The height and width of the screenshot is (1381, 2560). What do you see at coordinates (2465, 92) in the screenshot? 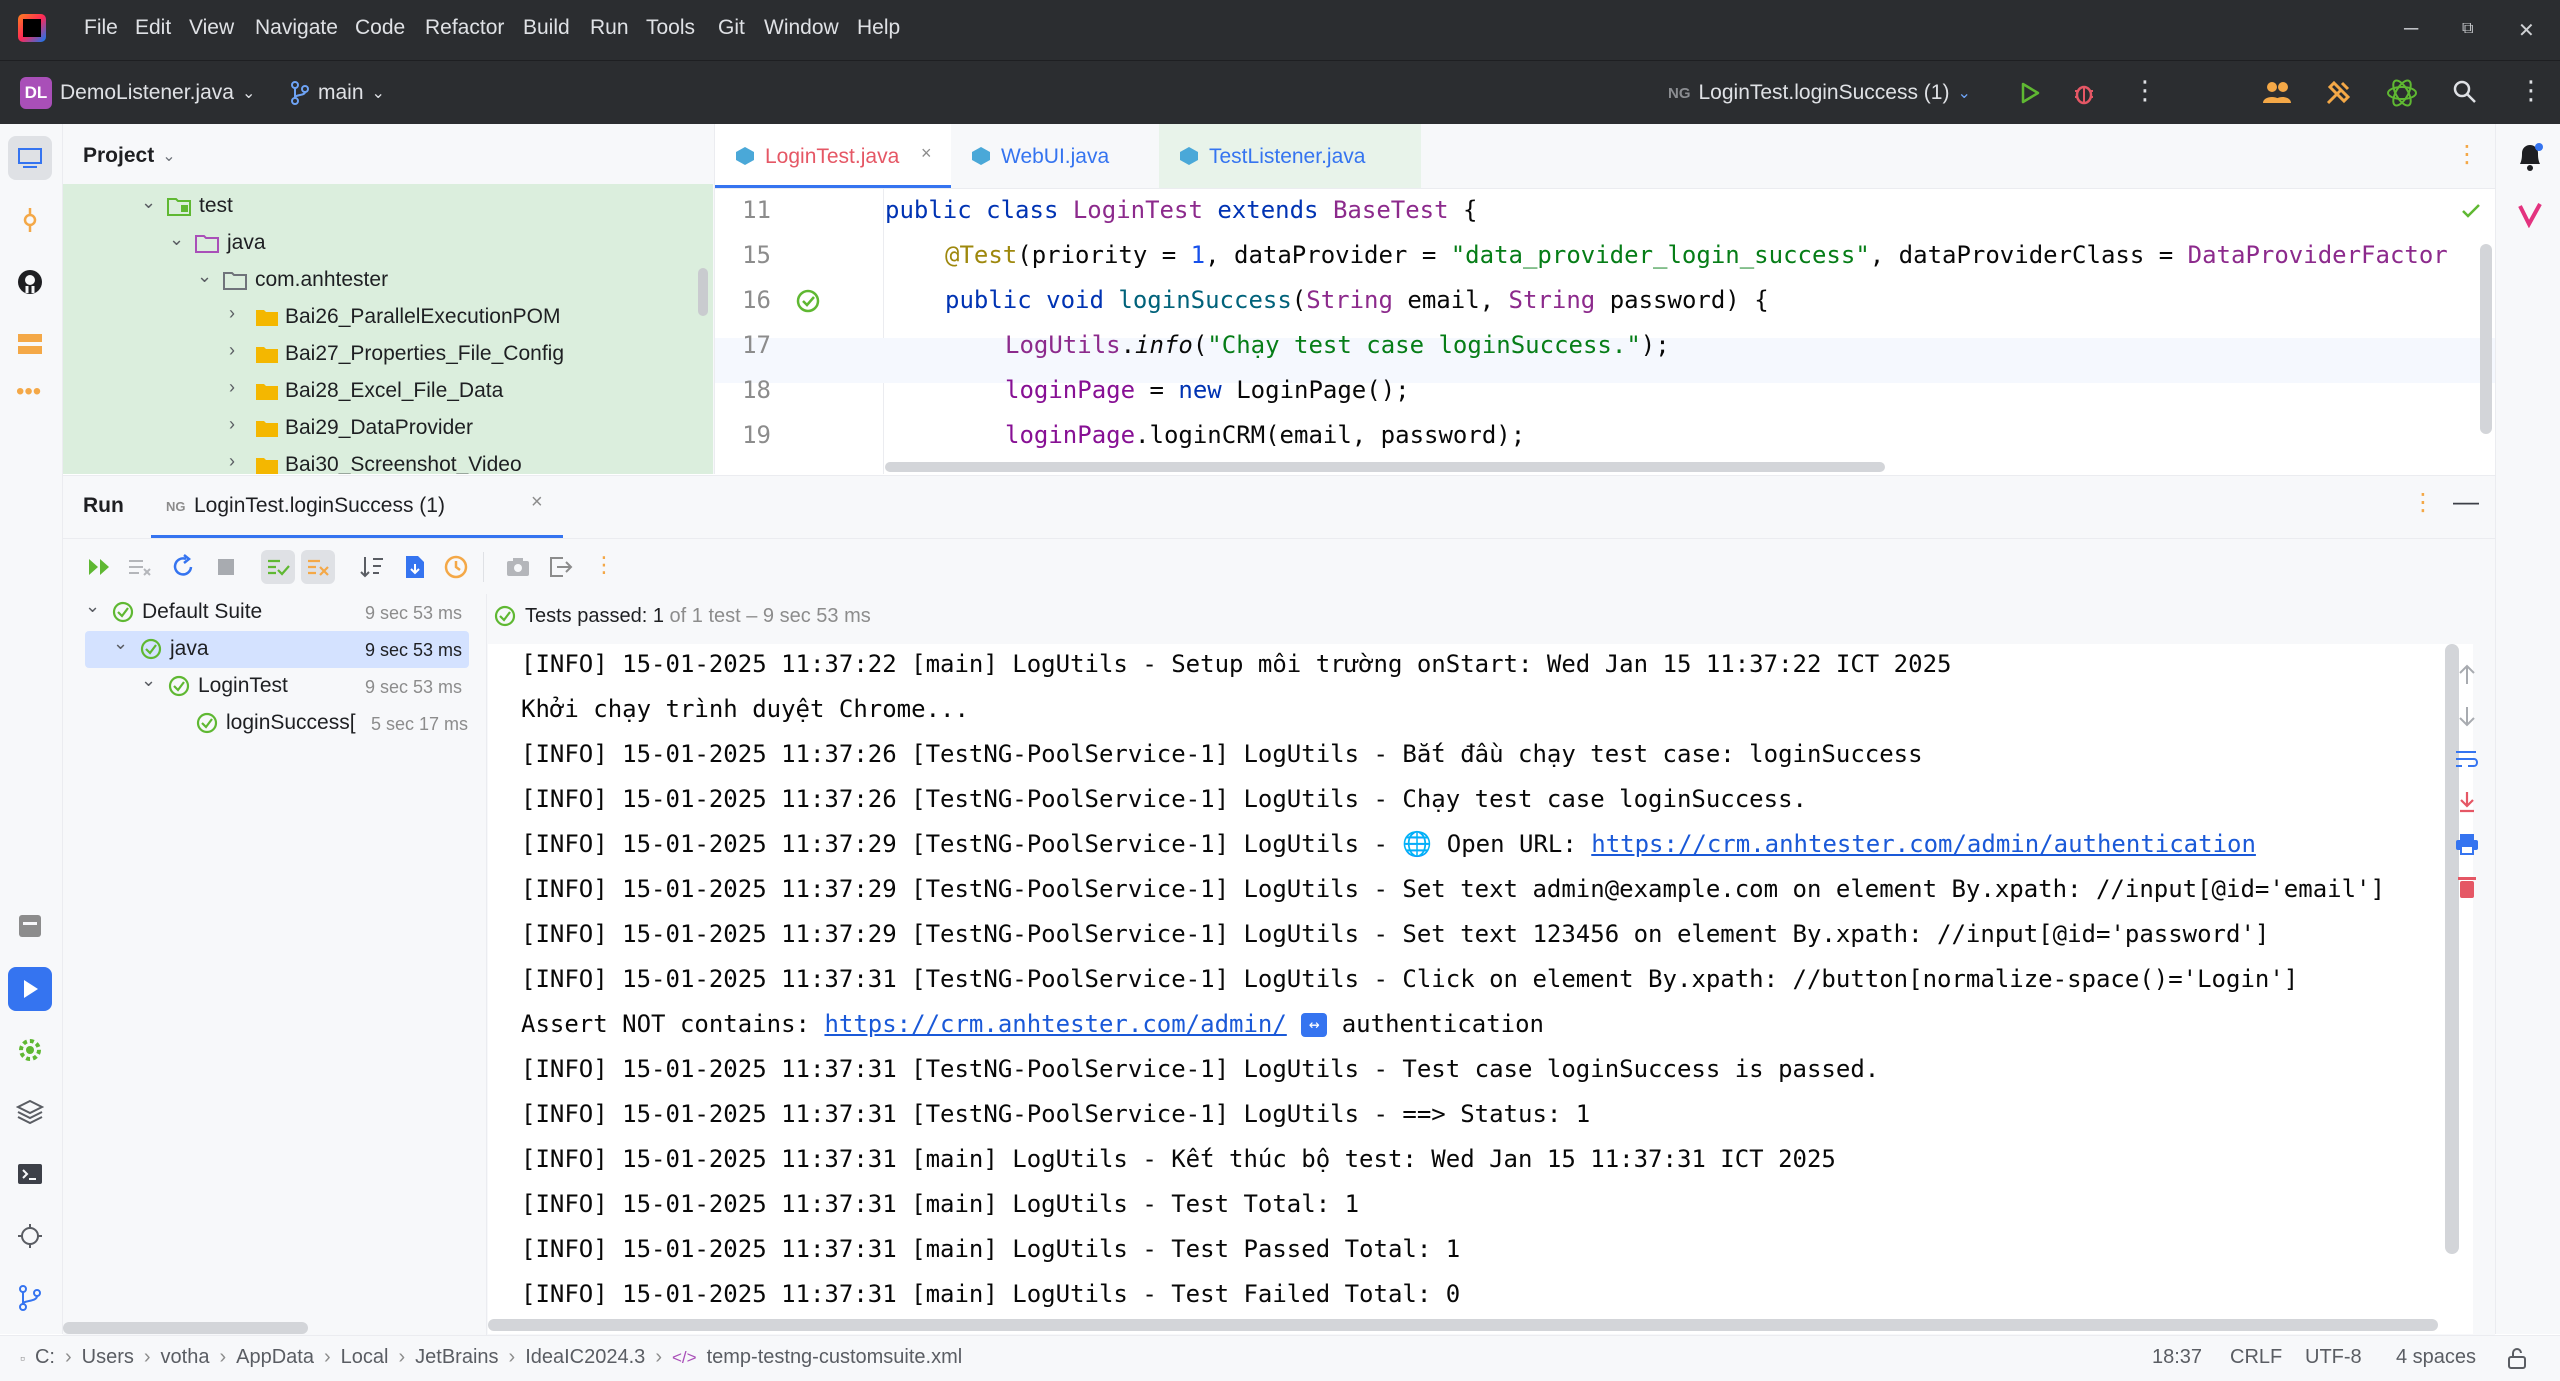
I see `search-icon` at bounding box center [2465, 92].